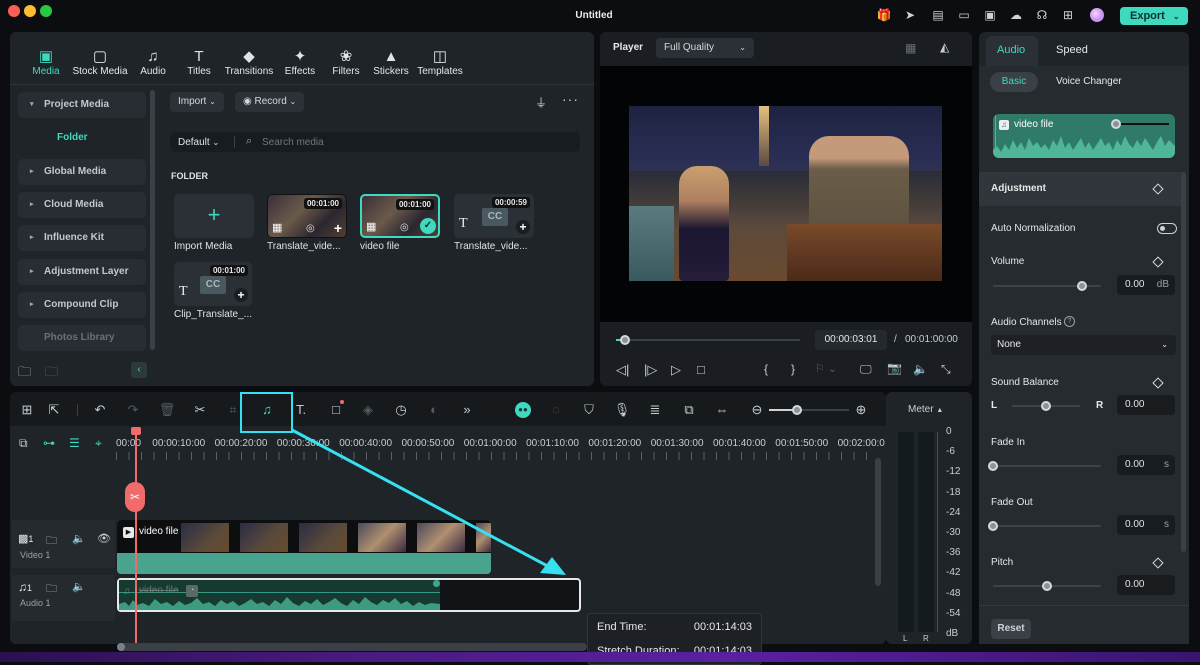 This screenshot has height=665, width=1200. I want to click on media-item-thumbnail: 00:01:00 ▦ ◎ +, so click(307, 216).